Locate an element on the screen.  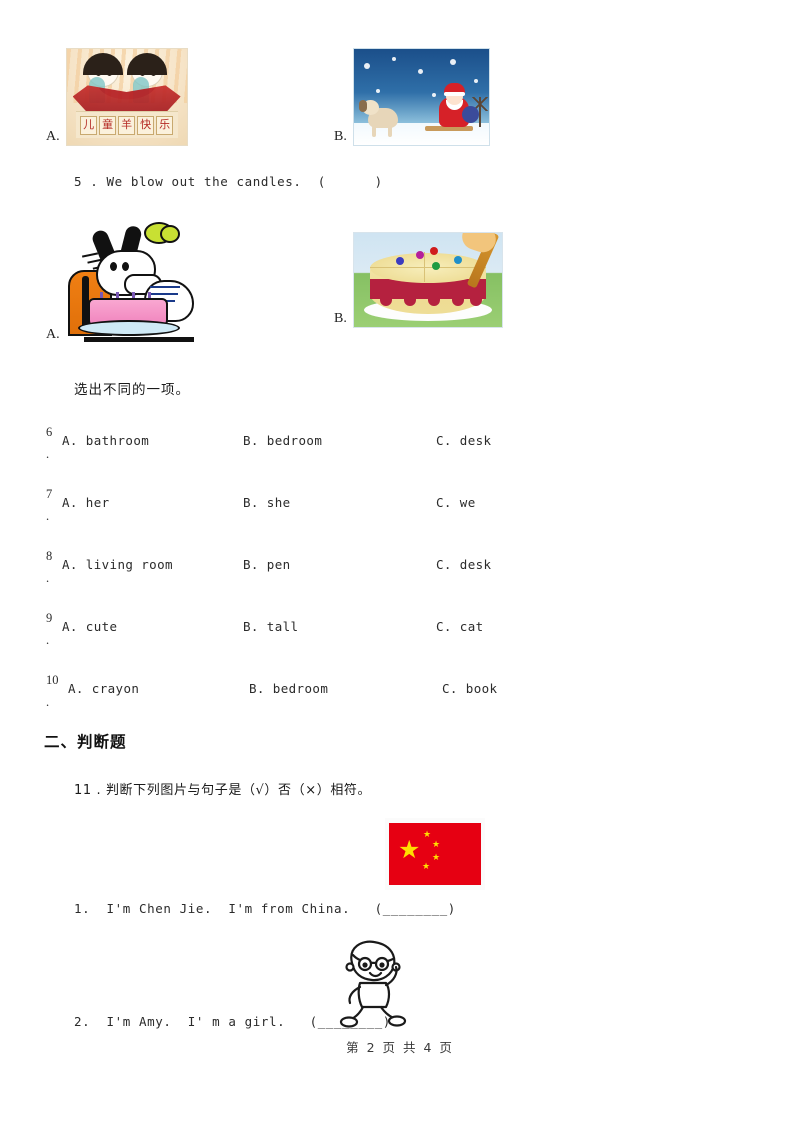
cake-being-cut-image is located at coordinates (427, 280).